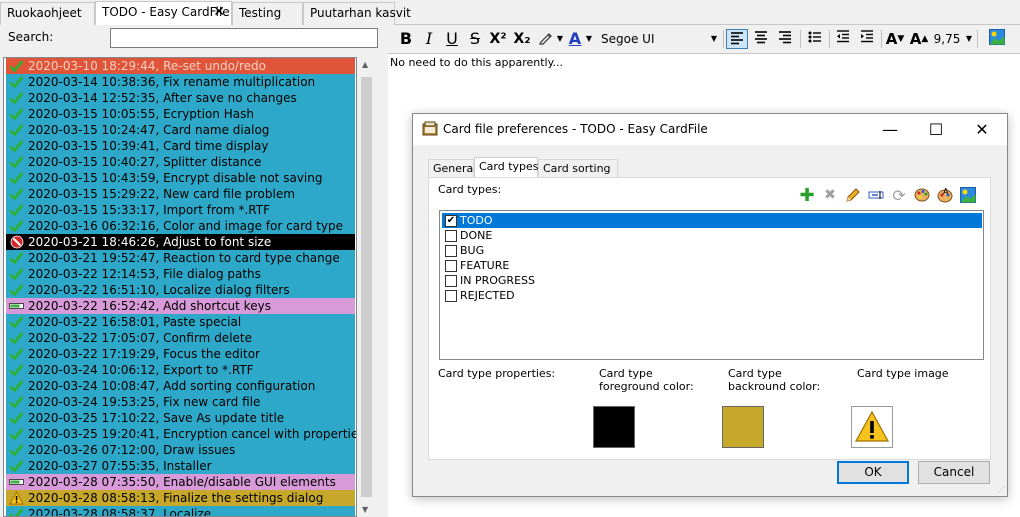  What do you see at coordinates (843, 39) in the screenshot?
I see `decrease-indent-button` at bounding box center [843, 39].